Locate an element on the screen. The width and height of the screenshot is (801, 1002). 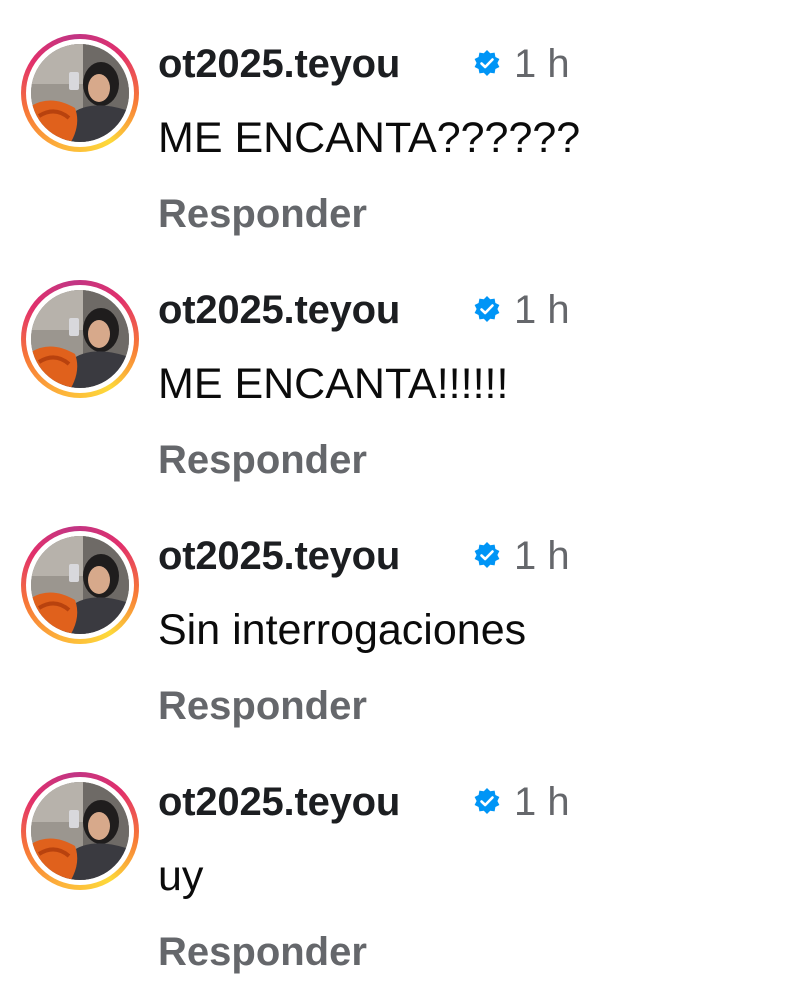
comment-text: ME ENCANTA?????? is located at coordinates (369, 138).